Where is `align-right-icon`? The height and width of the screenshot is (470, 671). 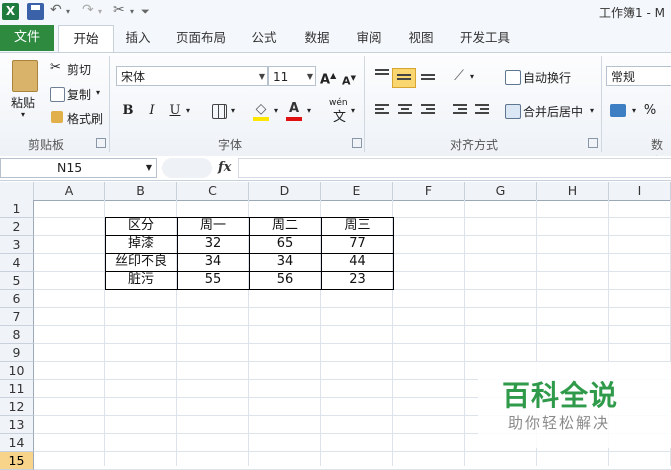 align-right-icon is located at coordinates (428, 110).